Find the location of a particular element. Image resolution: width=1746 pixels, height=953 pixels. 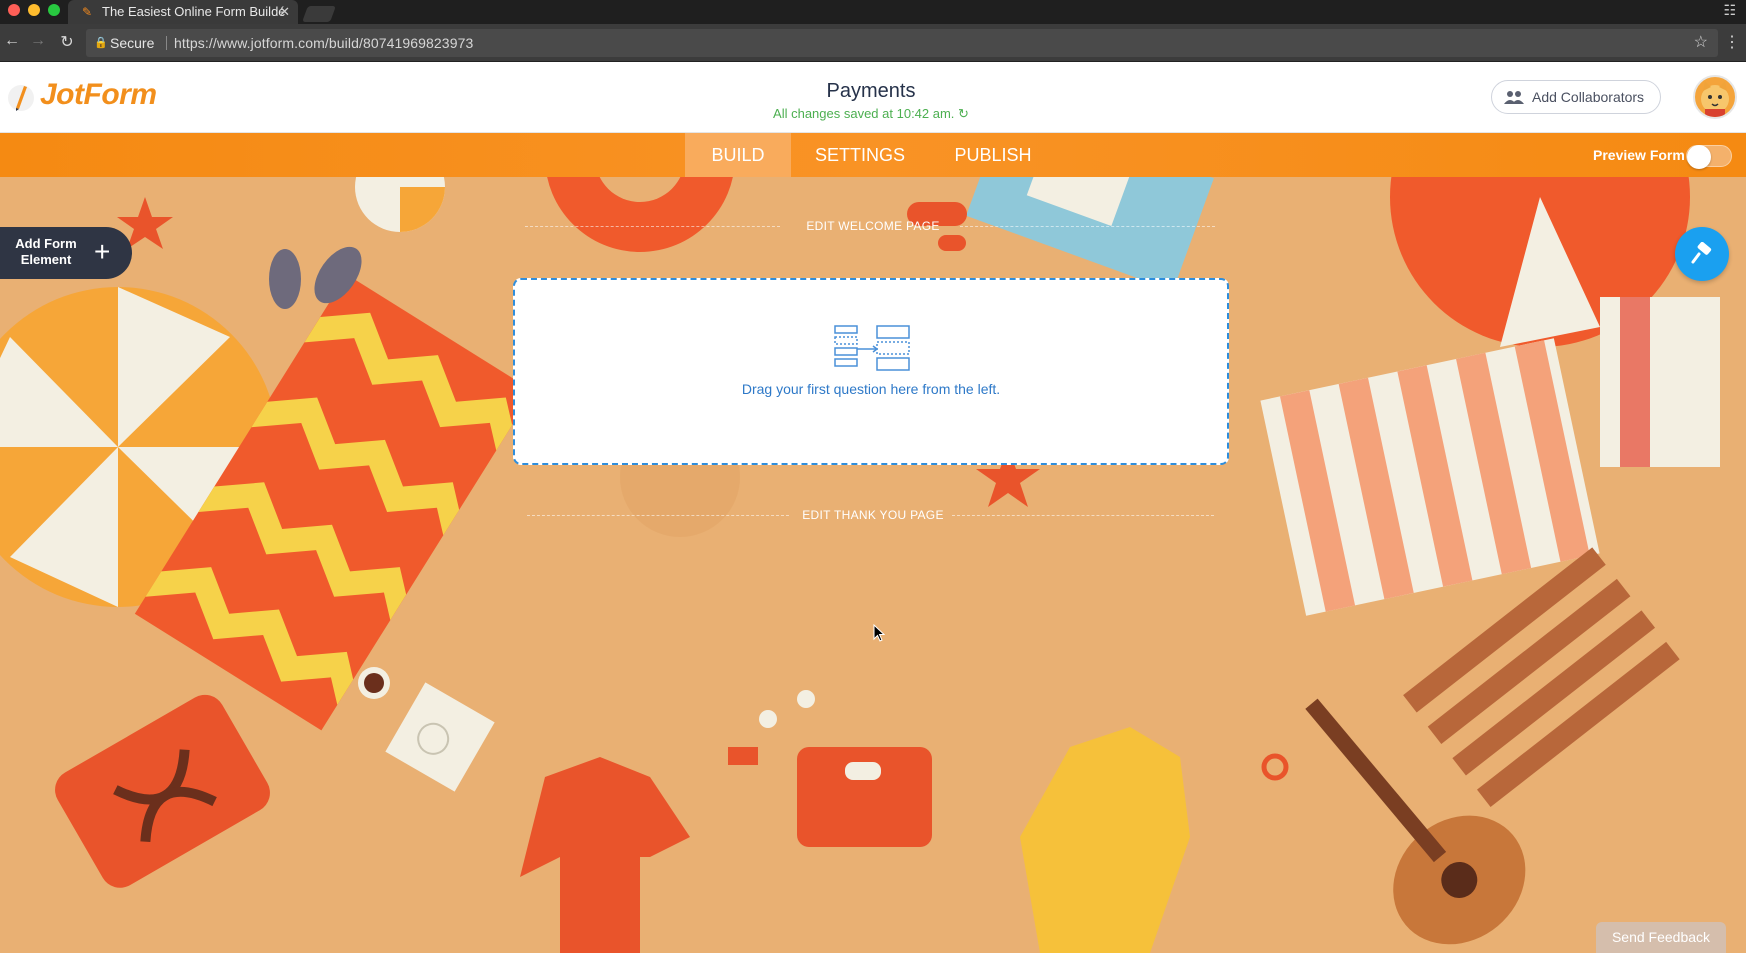

people-icon is located at coordinates (1514, 97).